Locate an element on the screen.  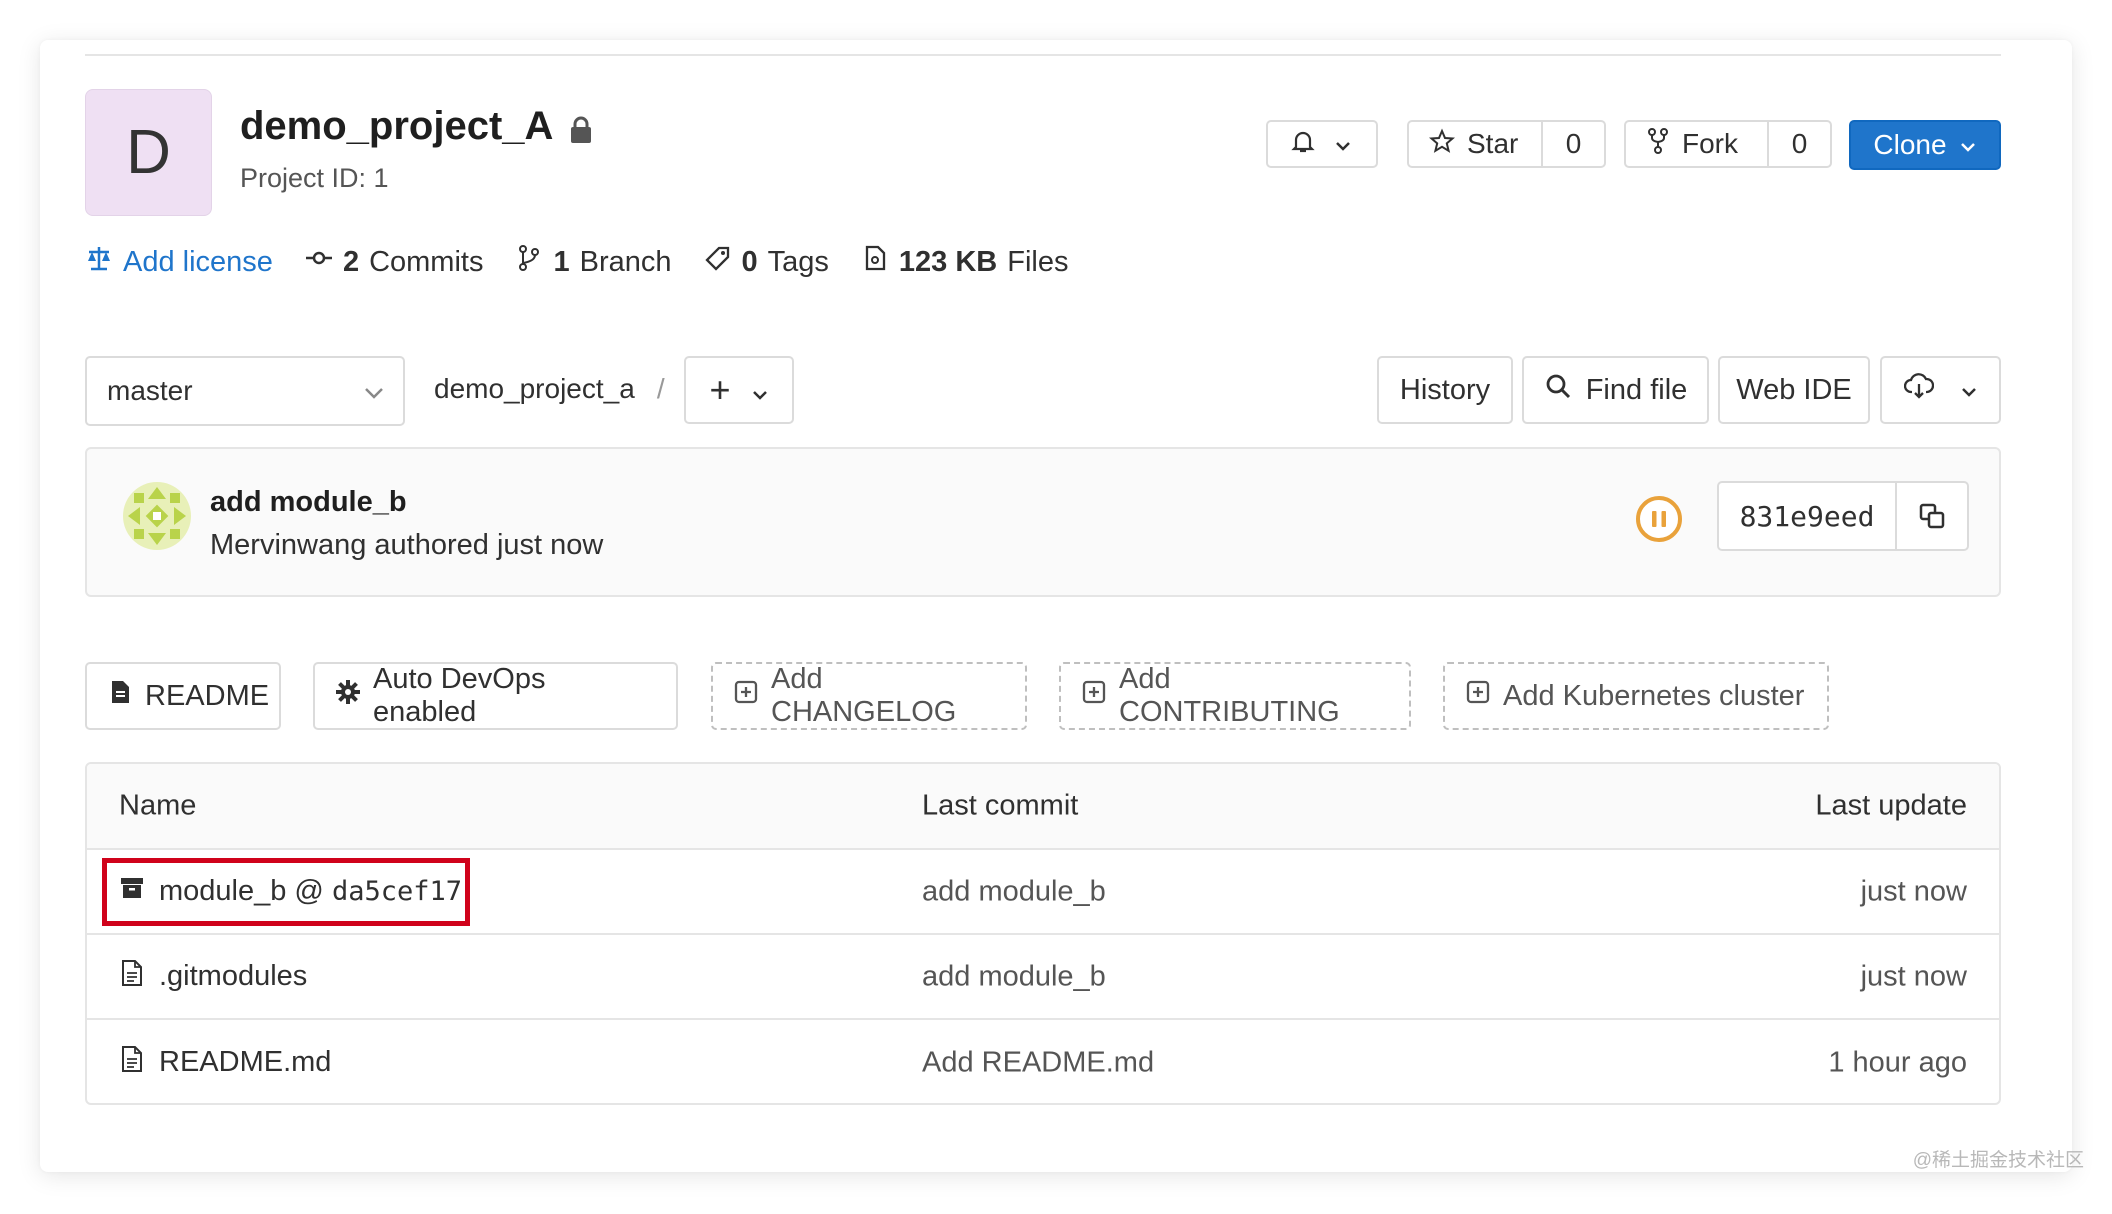
file-icon is located at coordinates (875, 262).